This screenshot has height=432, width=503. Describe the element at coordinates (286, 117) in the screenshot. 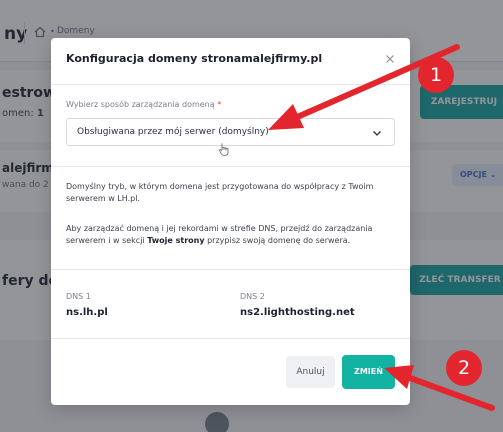

I see `arrow-1-head` at that location.